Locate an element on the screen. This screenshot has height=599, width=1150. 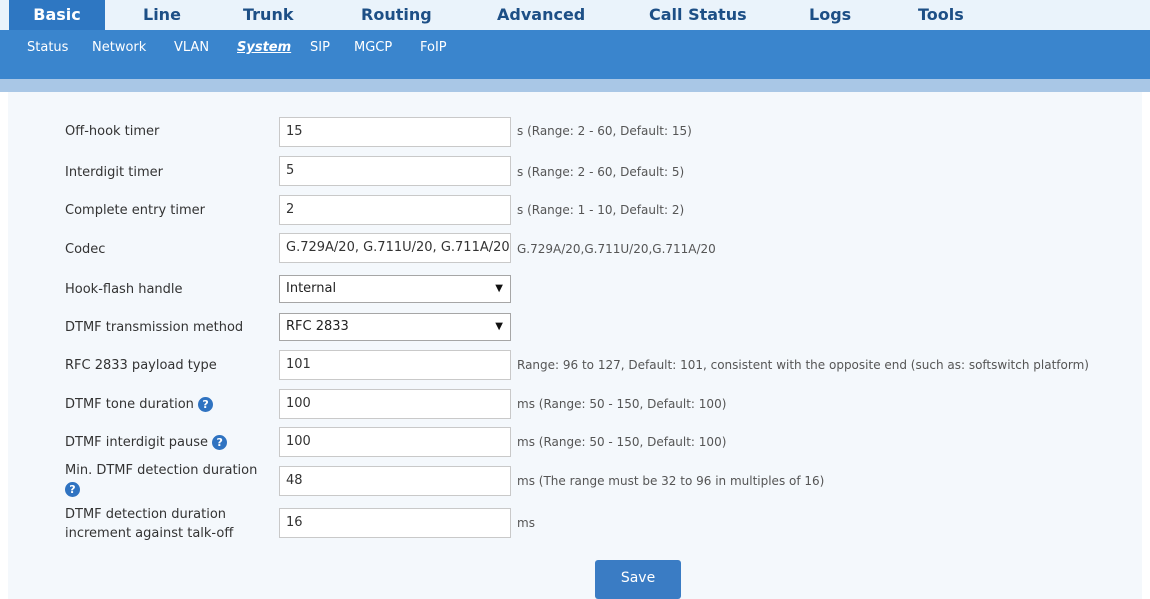
codec-input: G.729A/20, G.711U/20, G.711A/20 is located at coordinates (395, 248).